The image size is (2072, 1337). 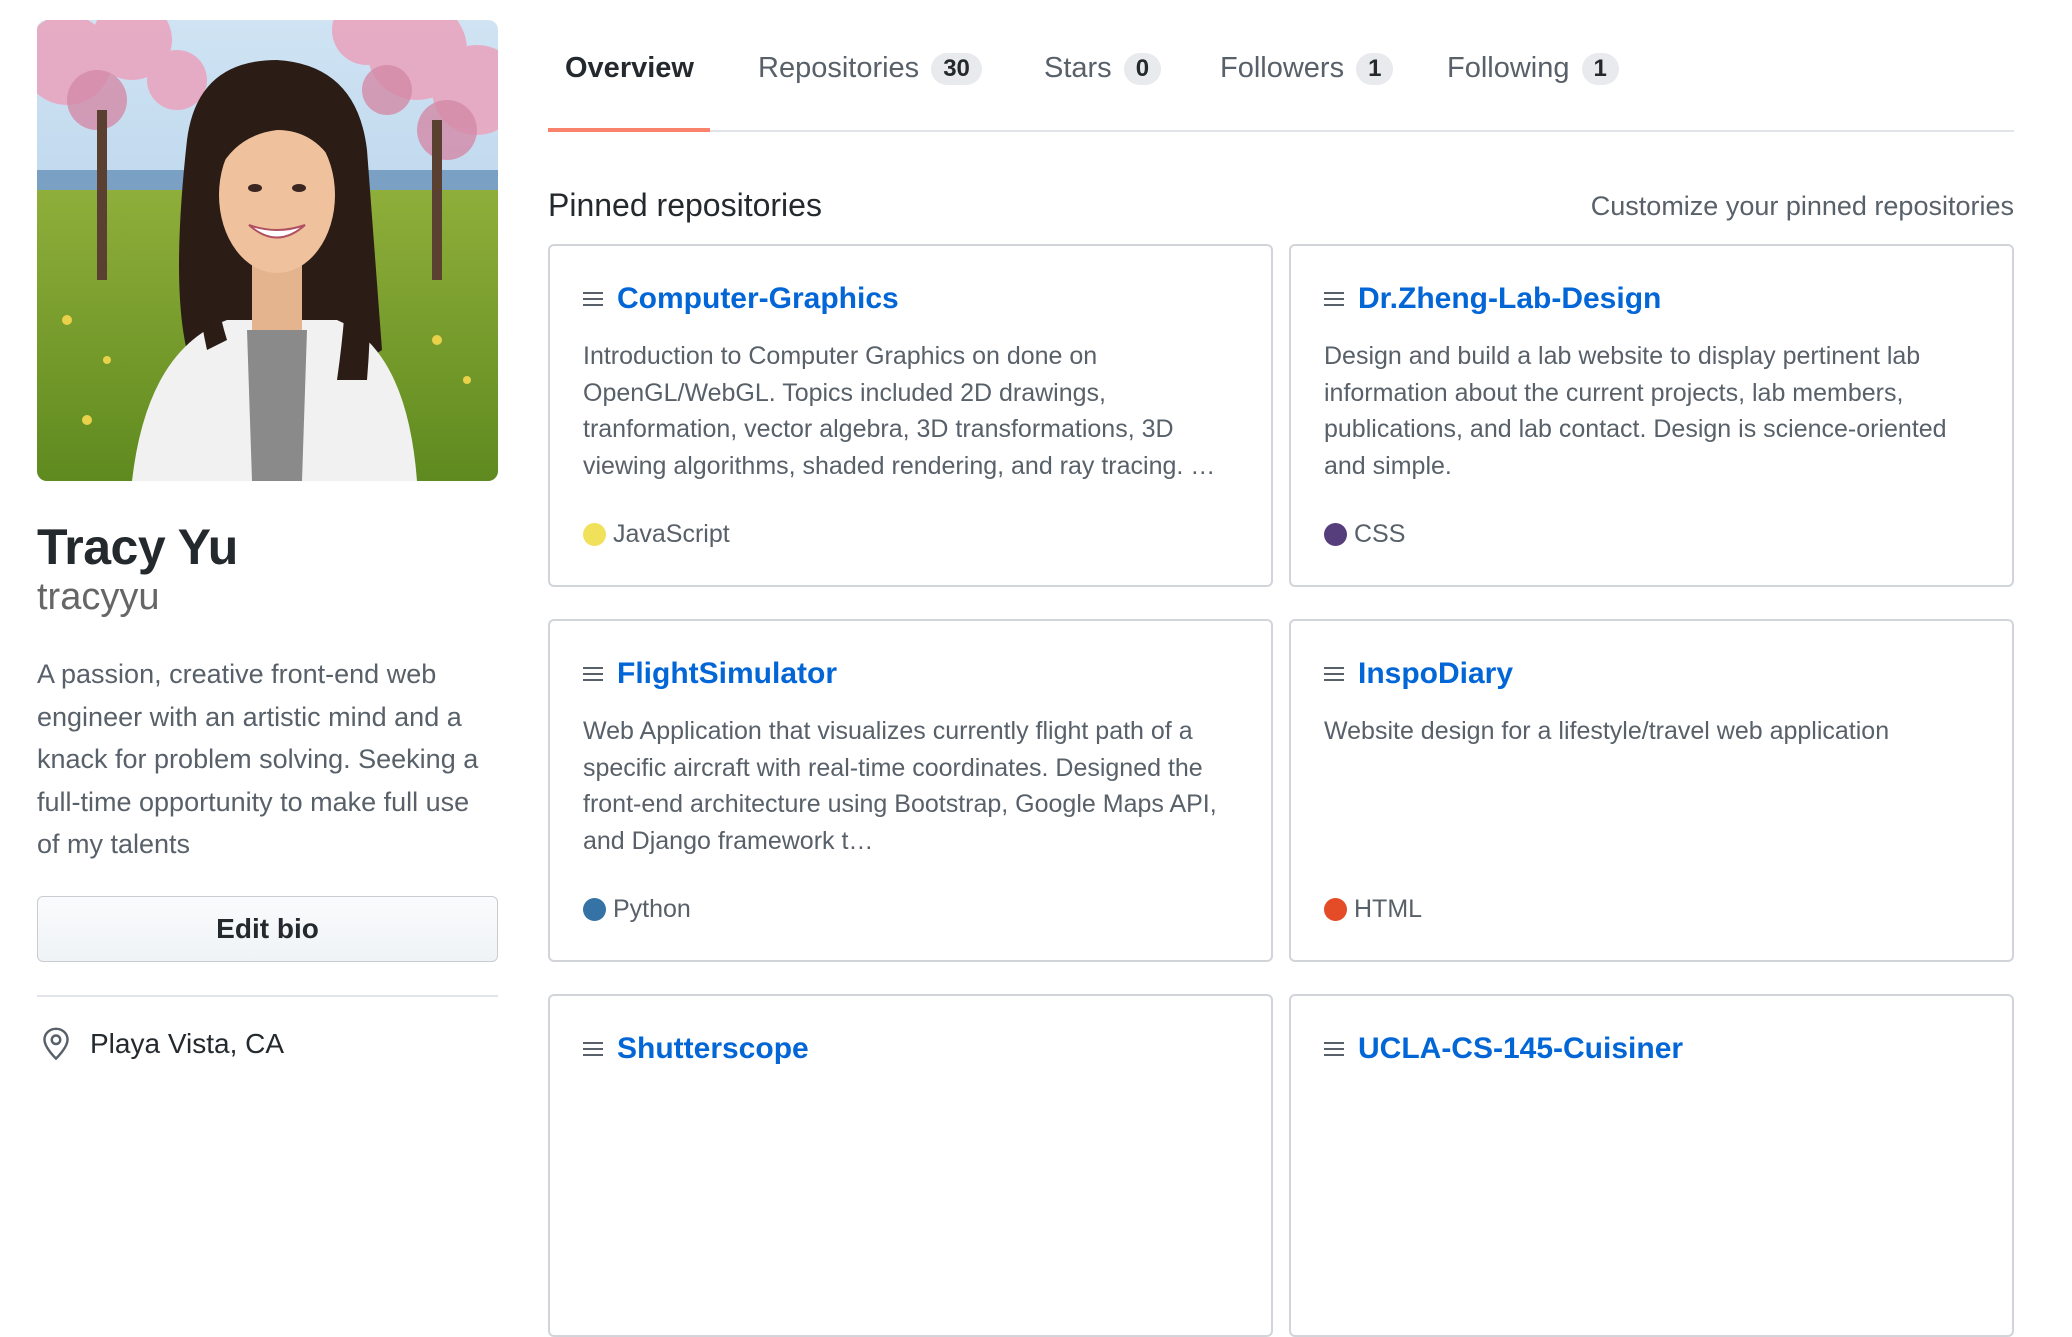 I want to click on language-label: JavaScript, so click(x=671, y=534).